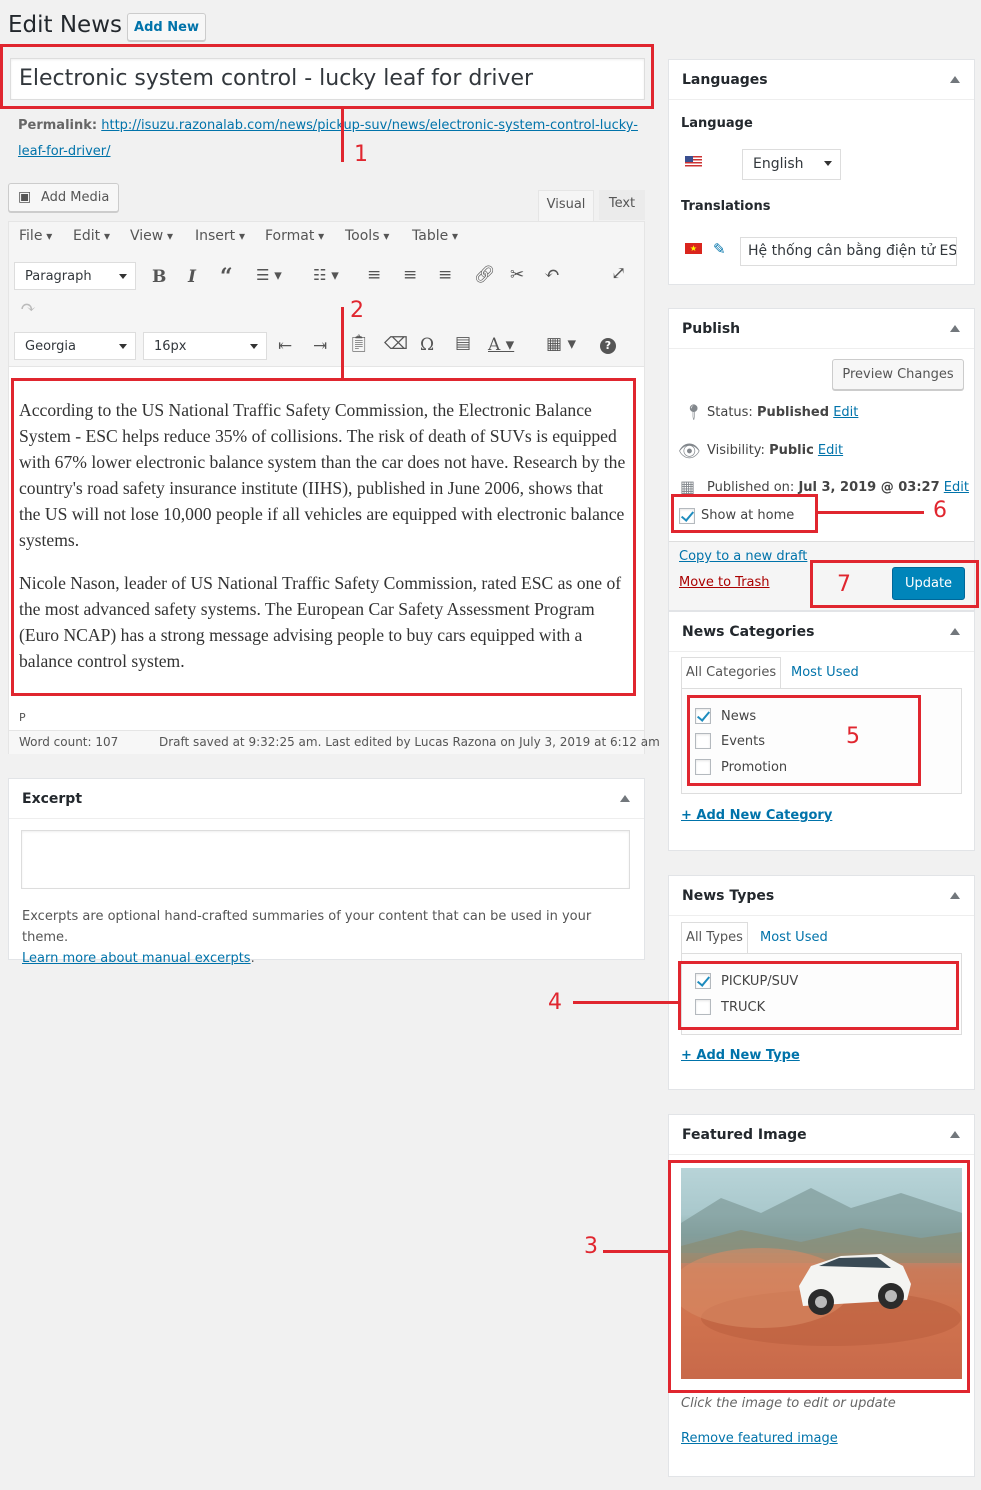 Image resolution: width=981 pixels, height=1490 pixels. I want to click on languages-title: Languages, so click(821, 80).